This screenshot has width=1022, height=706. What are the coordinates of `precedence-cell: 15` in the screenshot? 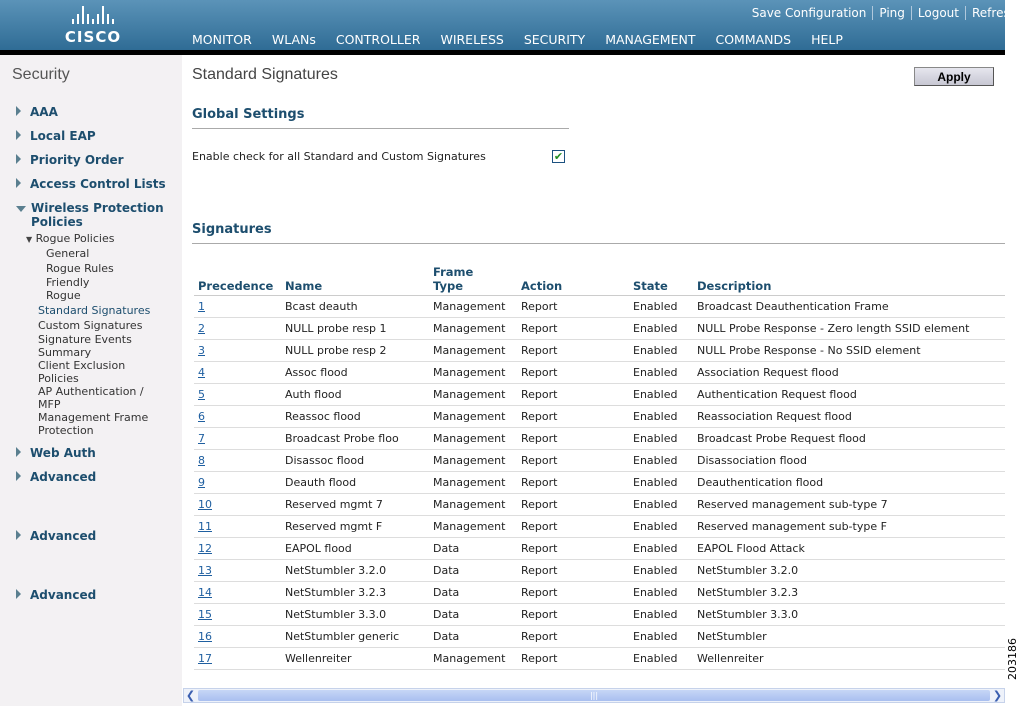 It's located at (237, 614).